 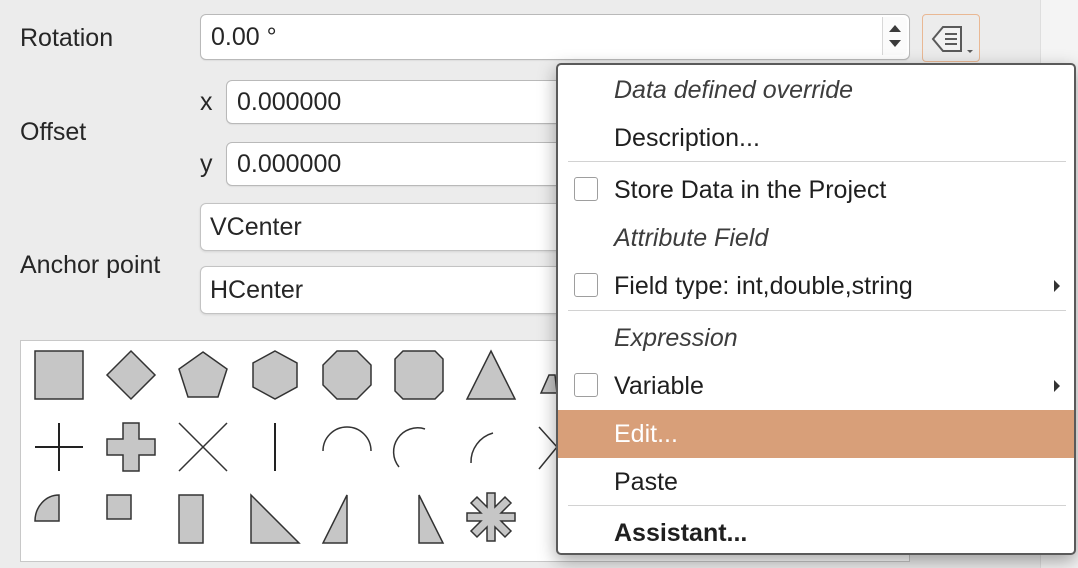 What do you see at coordinates (275, 447) in the screenshot?
I see `line-symbol-icon` at bounding box center [275, 447].